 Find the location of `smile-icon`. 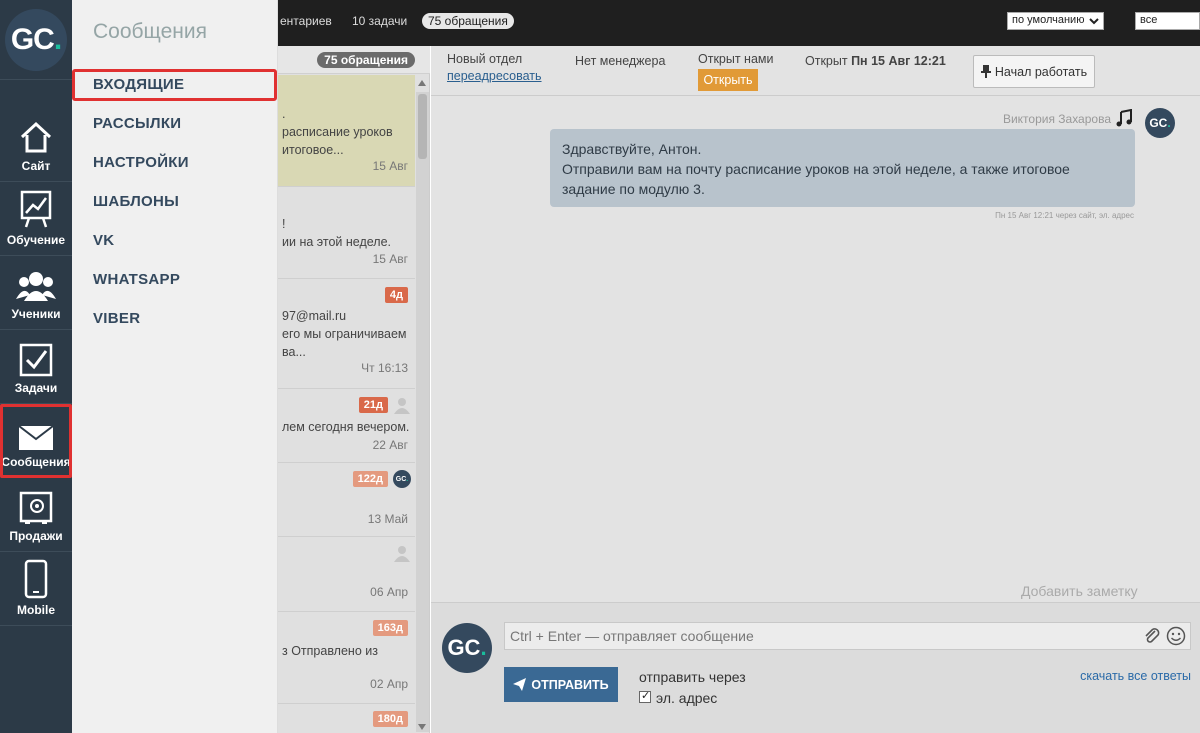

smile-icon is located at coordinates (1176, 636).